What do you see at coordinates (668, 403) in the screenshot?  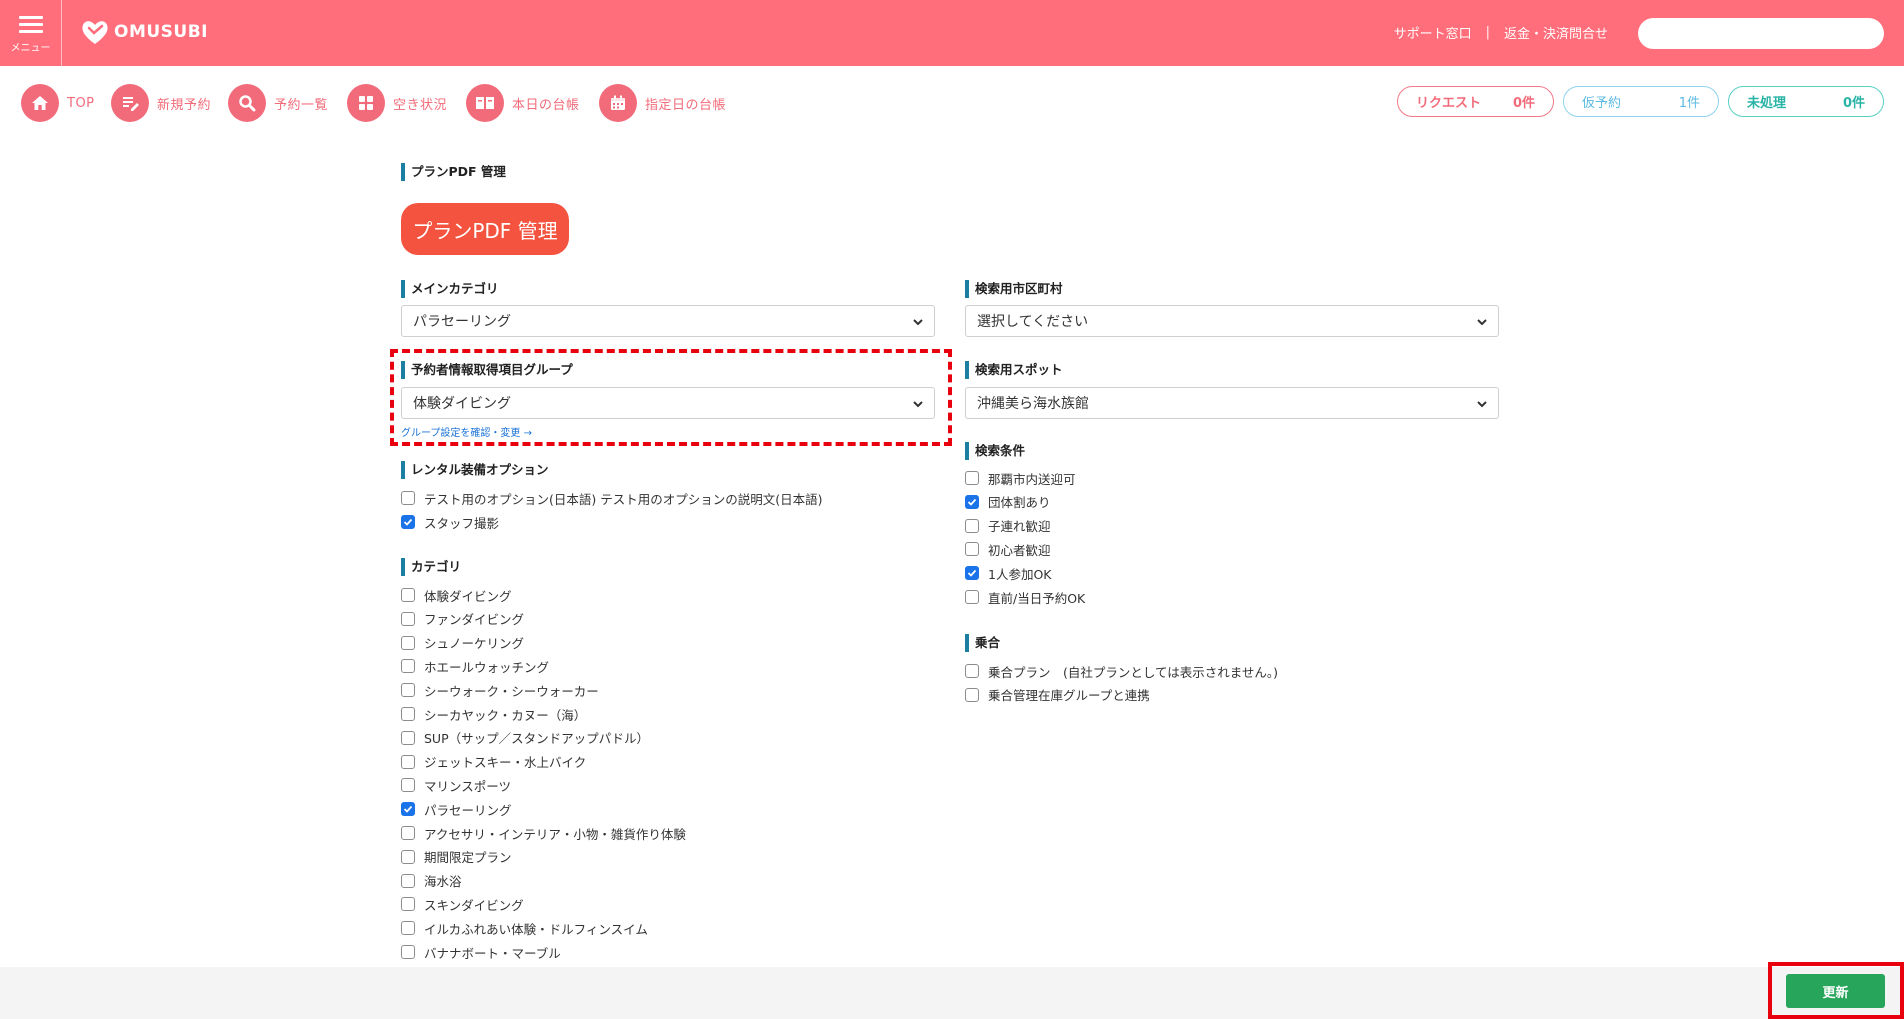 I see `booker-group-select: 体験ダイビング` at bounding box center [668, 403].